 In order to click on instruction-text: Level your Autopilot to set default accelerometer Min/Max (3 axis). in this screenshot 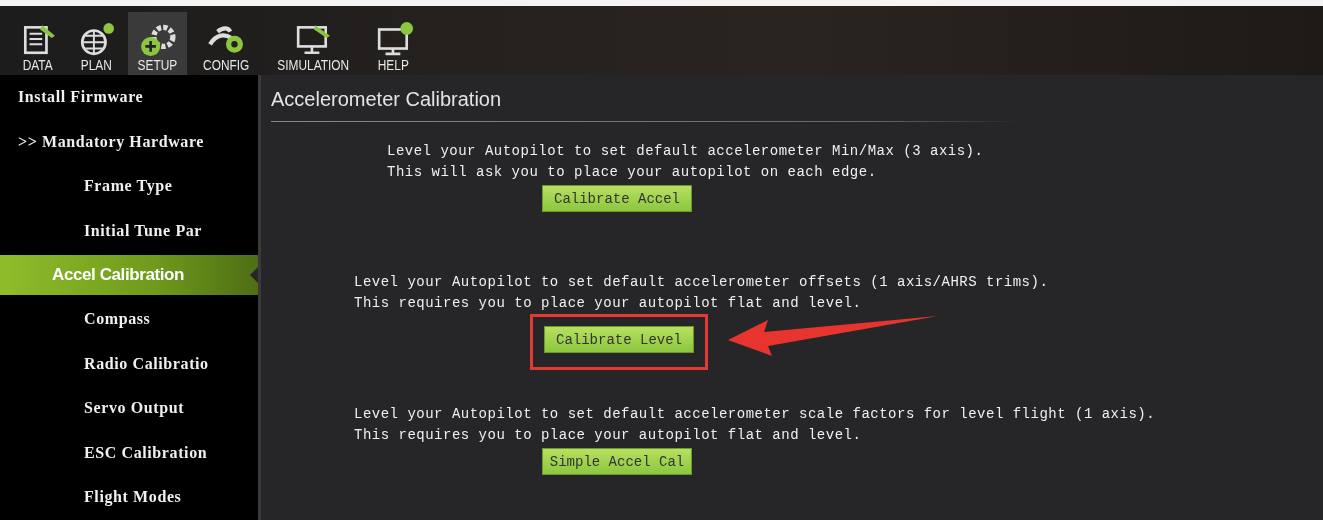, I will do `click(685, 151)`.